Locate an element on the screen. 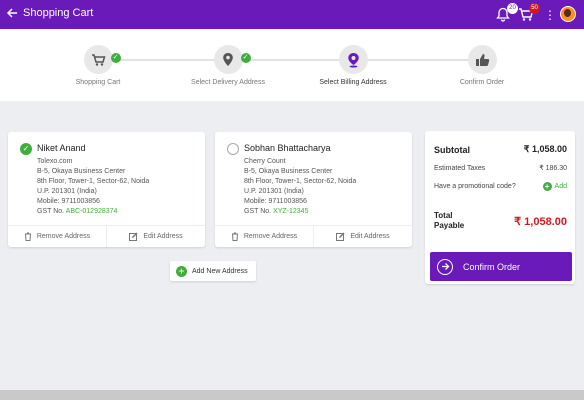  page-title: Shopping Cart is located at coordinates (58, 13).